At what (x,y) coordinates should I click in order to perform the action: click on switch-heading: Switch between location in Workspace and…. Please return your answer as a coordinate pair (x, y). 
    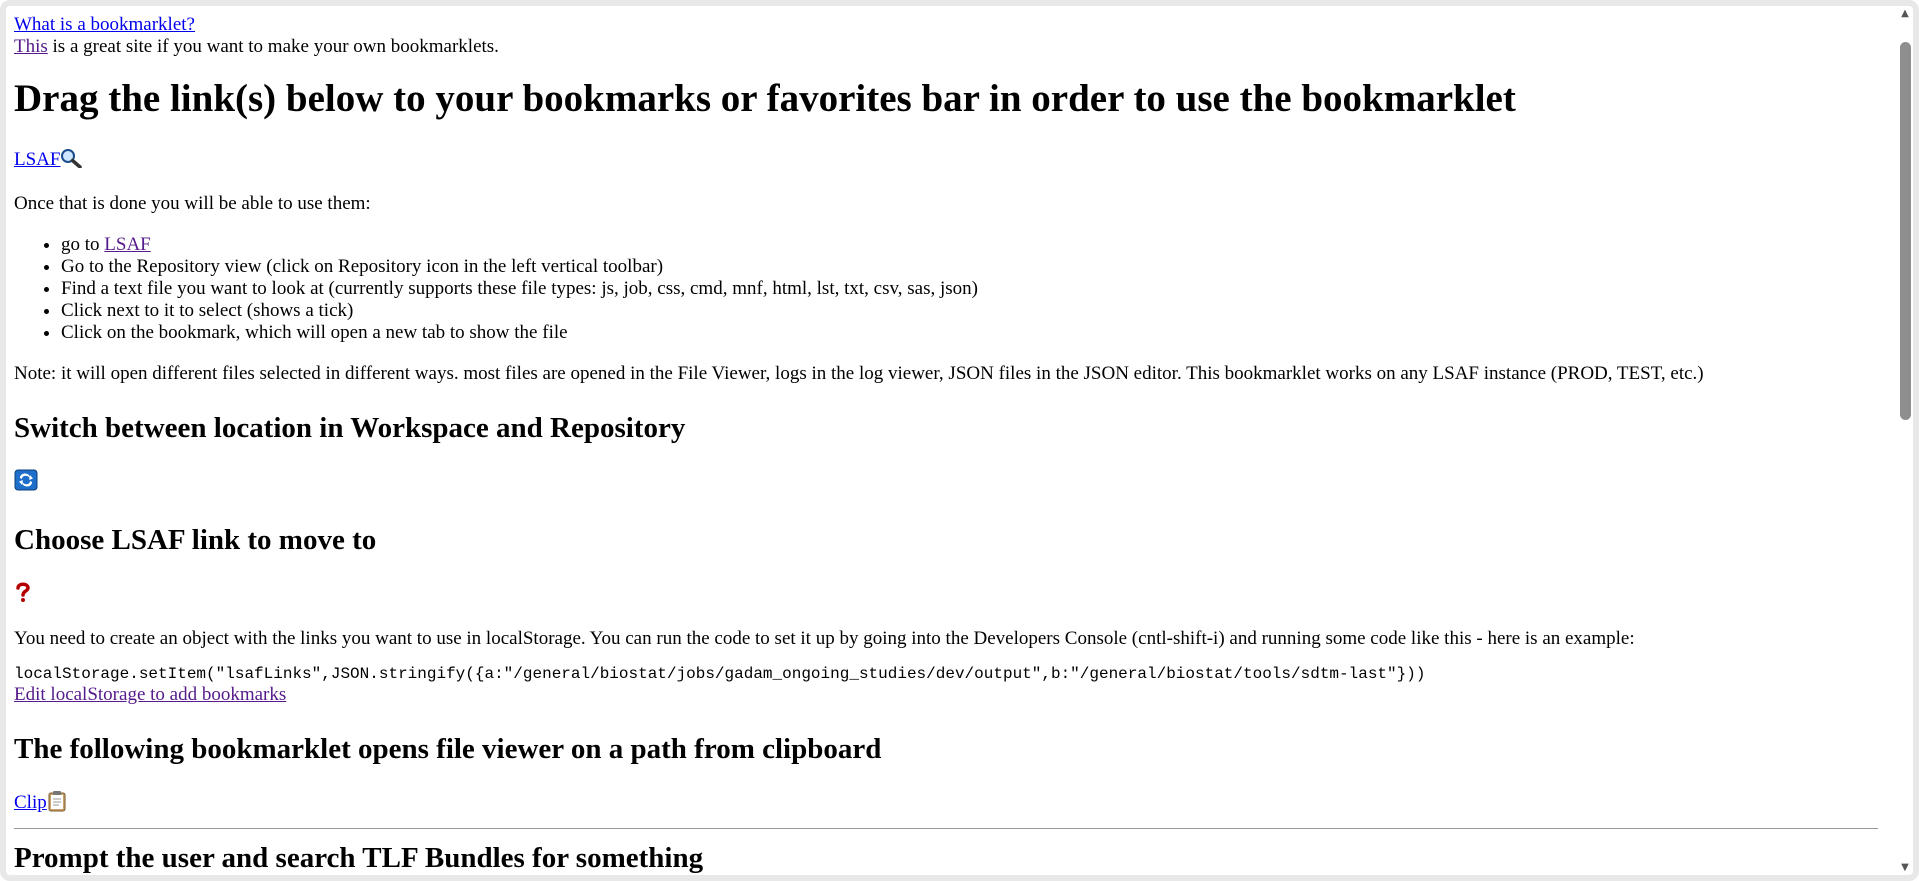
    Looking at the image, I should click on (350, 428).